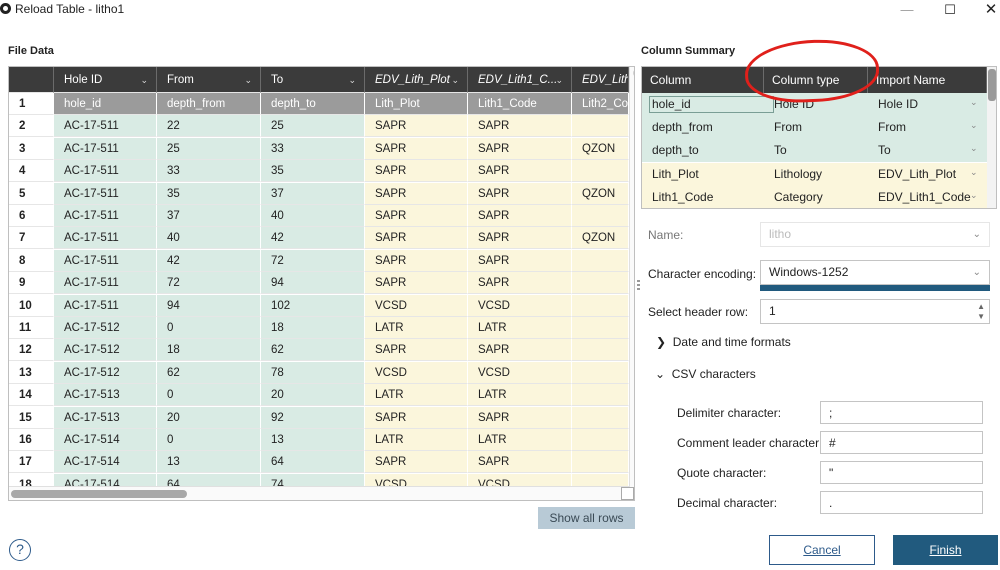 The height and width of the screenshot is (570, 1000). What do you see at coordinates (901, 442) in the screenshot?
I see `comment-input: #` at bounding box center [901, 442].